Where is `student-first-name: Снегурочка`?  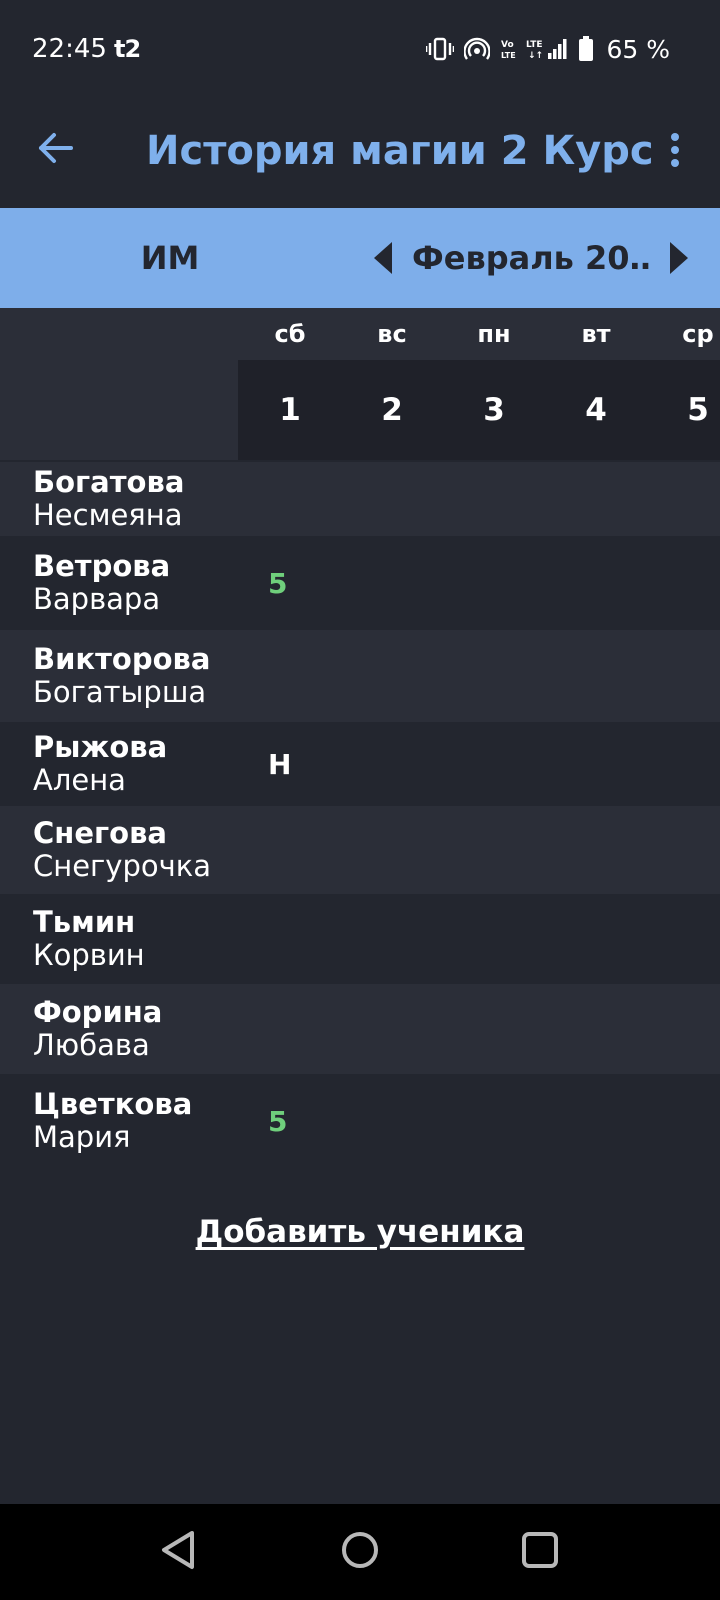
student-first-name: Снегурочка is located at coordinates (122, 866).